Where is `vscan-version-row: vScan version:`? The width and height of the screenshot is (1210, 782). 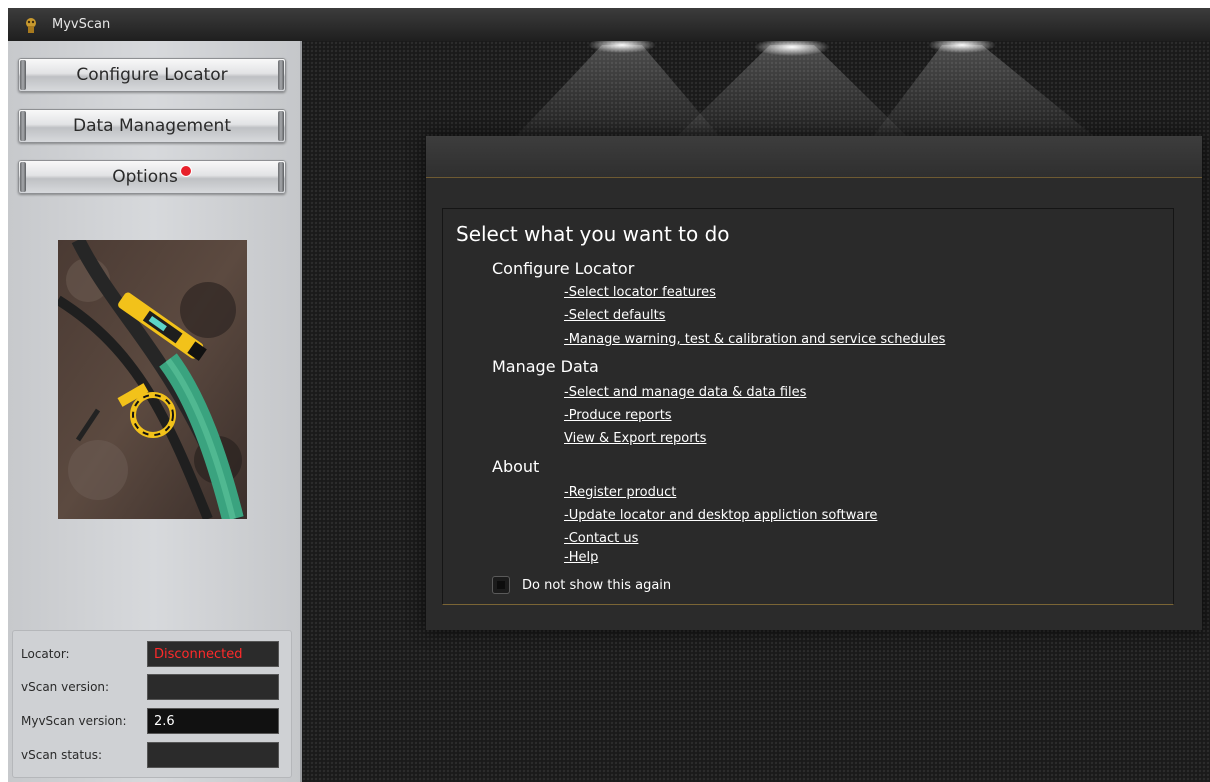
vscan-version-row: vScan version: is located at coordinates (152, 687).